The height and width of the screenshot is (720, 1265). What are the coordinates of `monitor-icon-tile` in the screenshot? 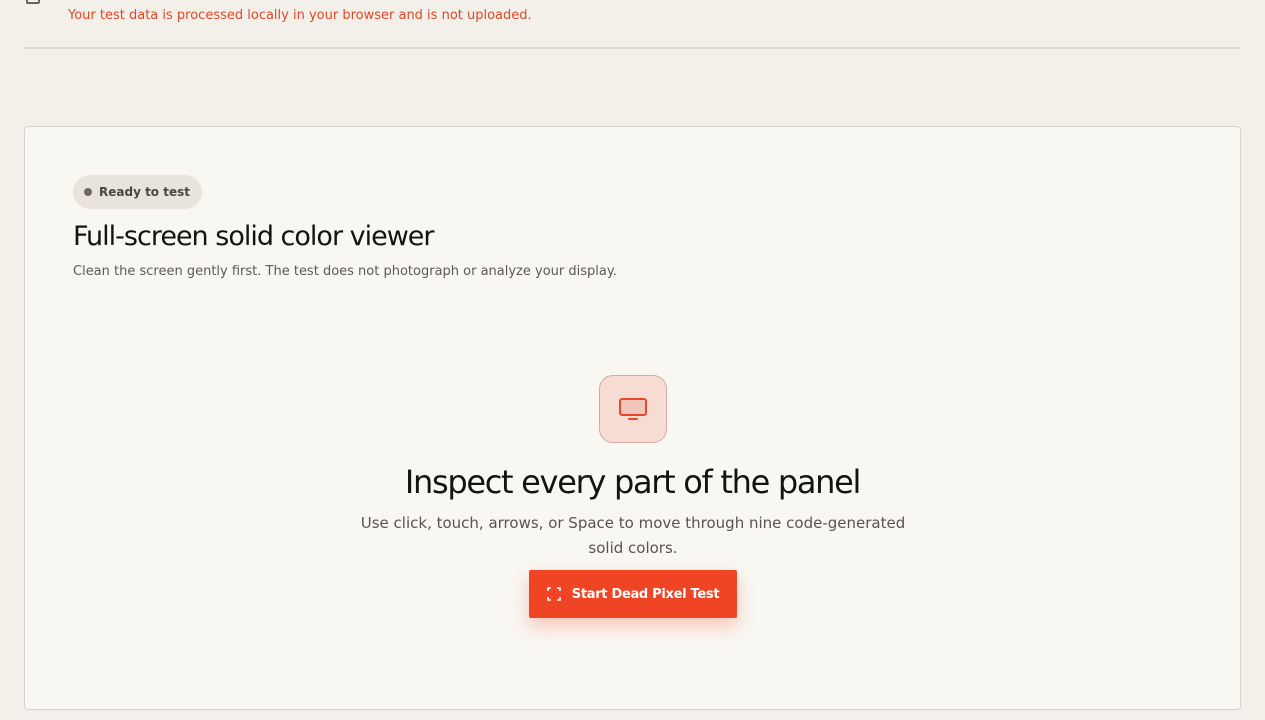 It's located at (633, 409).